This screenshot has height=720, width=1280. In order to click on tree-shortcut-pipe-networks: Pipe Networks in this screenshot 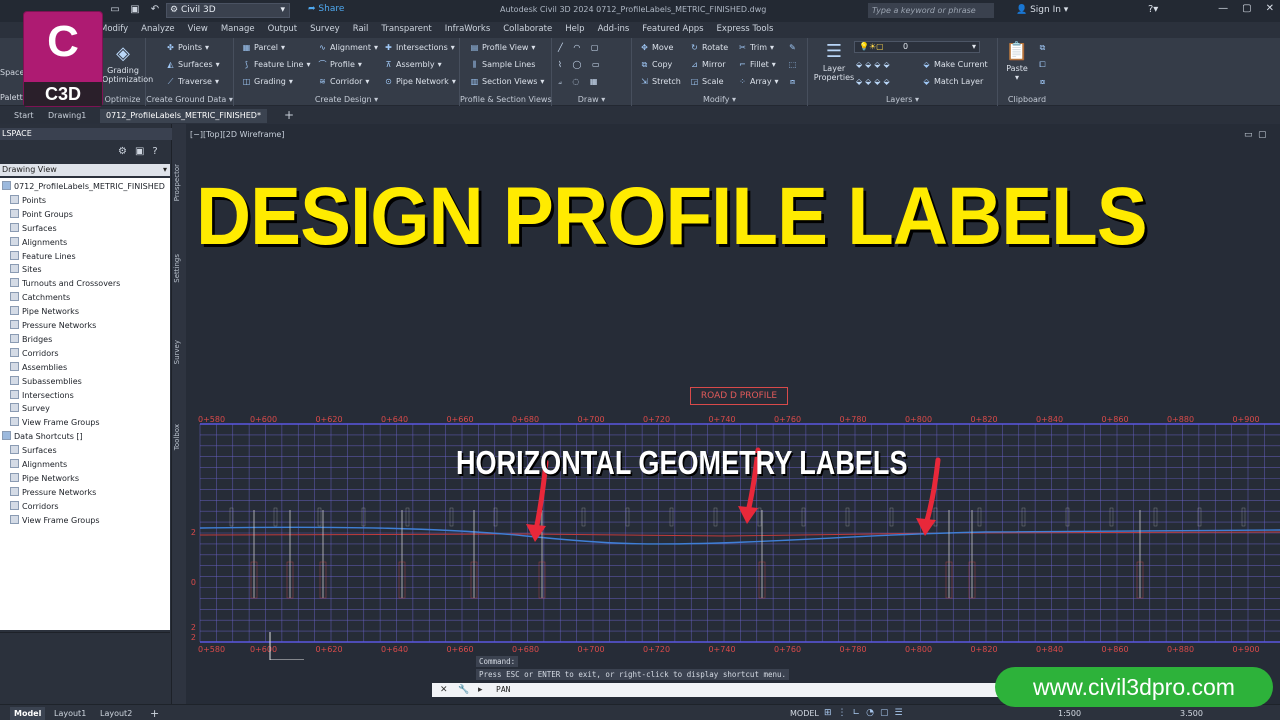, I will do `click(39, 478)`.